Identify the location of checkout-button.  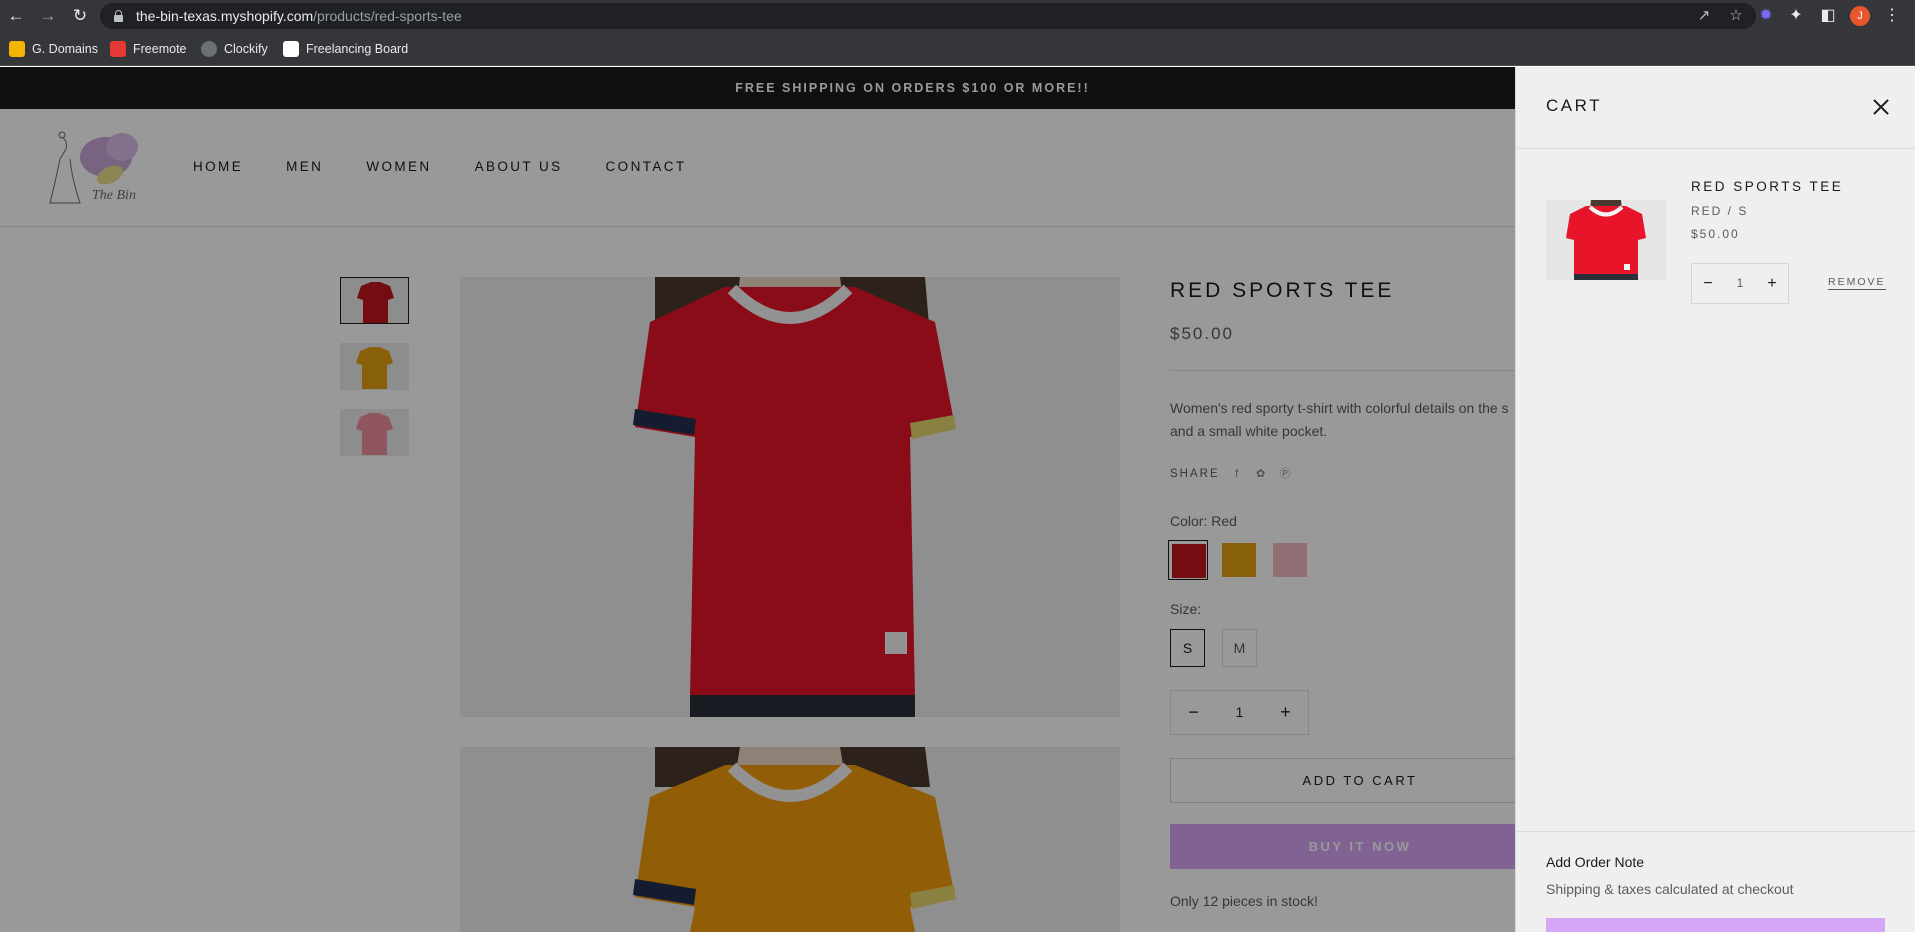
(1715, 925).